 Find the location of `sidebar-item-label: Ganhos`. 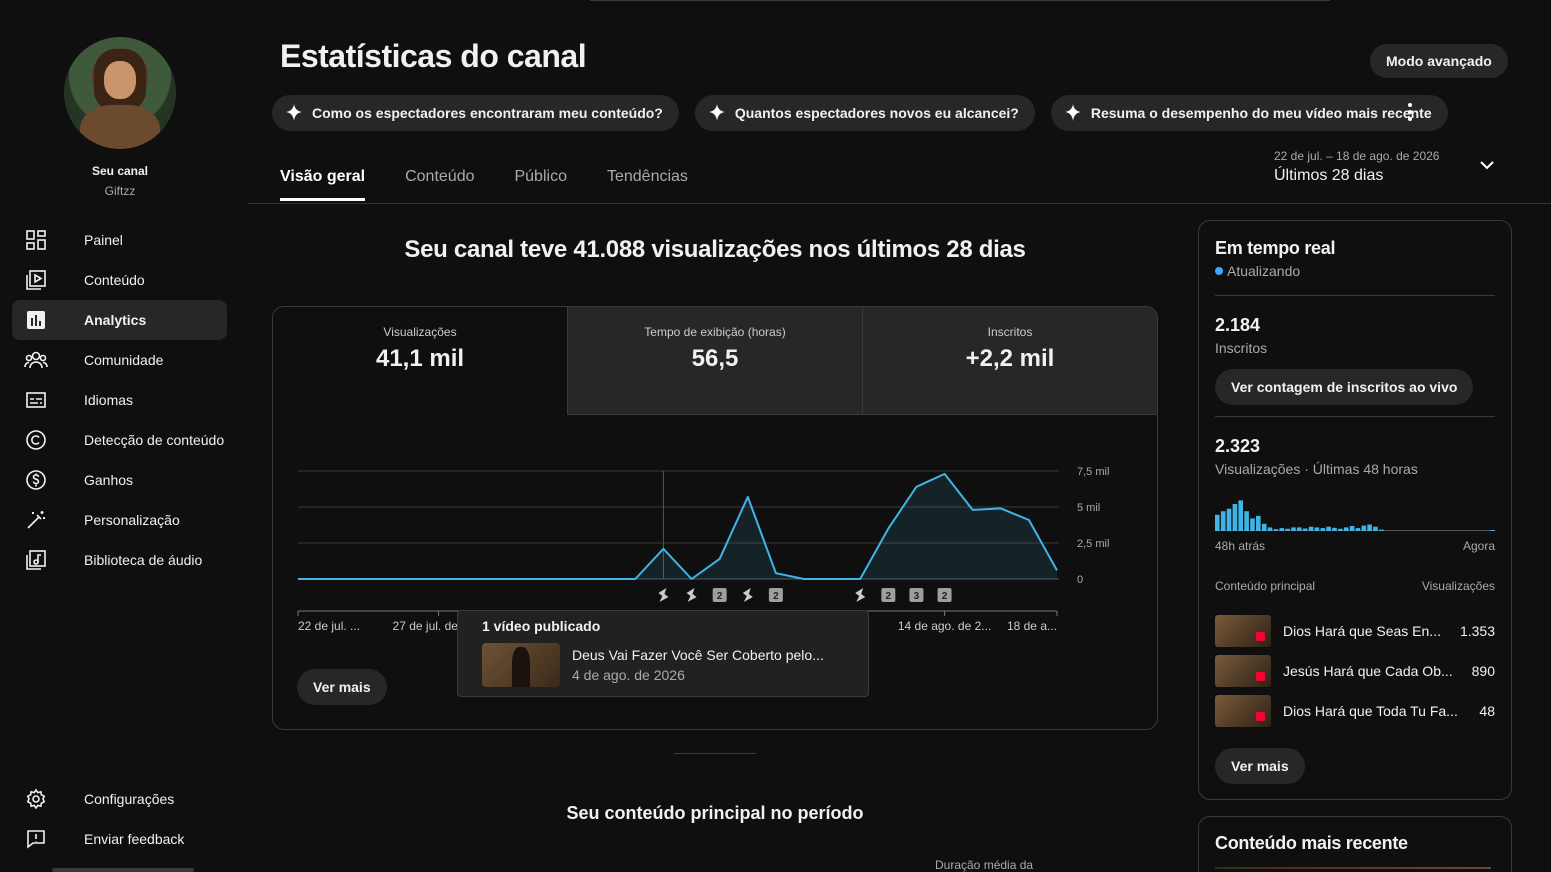

sidebar-item-label: Ganhos is located at coordinates (109, 480).